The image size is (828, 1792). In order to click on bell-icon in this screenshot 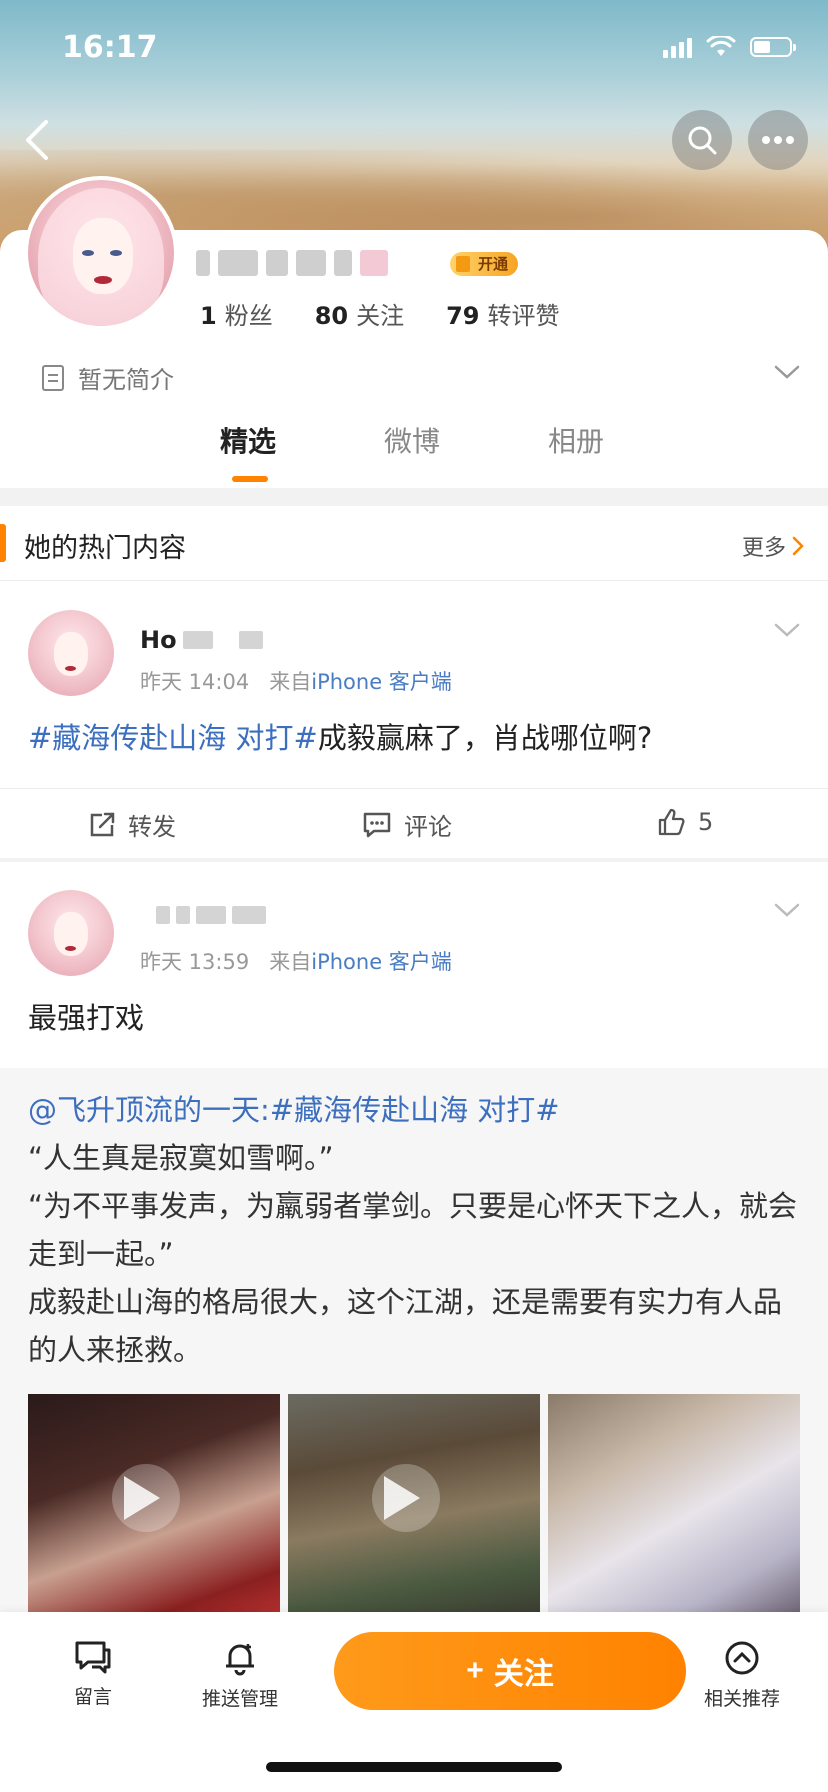, I will do `click(240, 1660)`.